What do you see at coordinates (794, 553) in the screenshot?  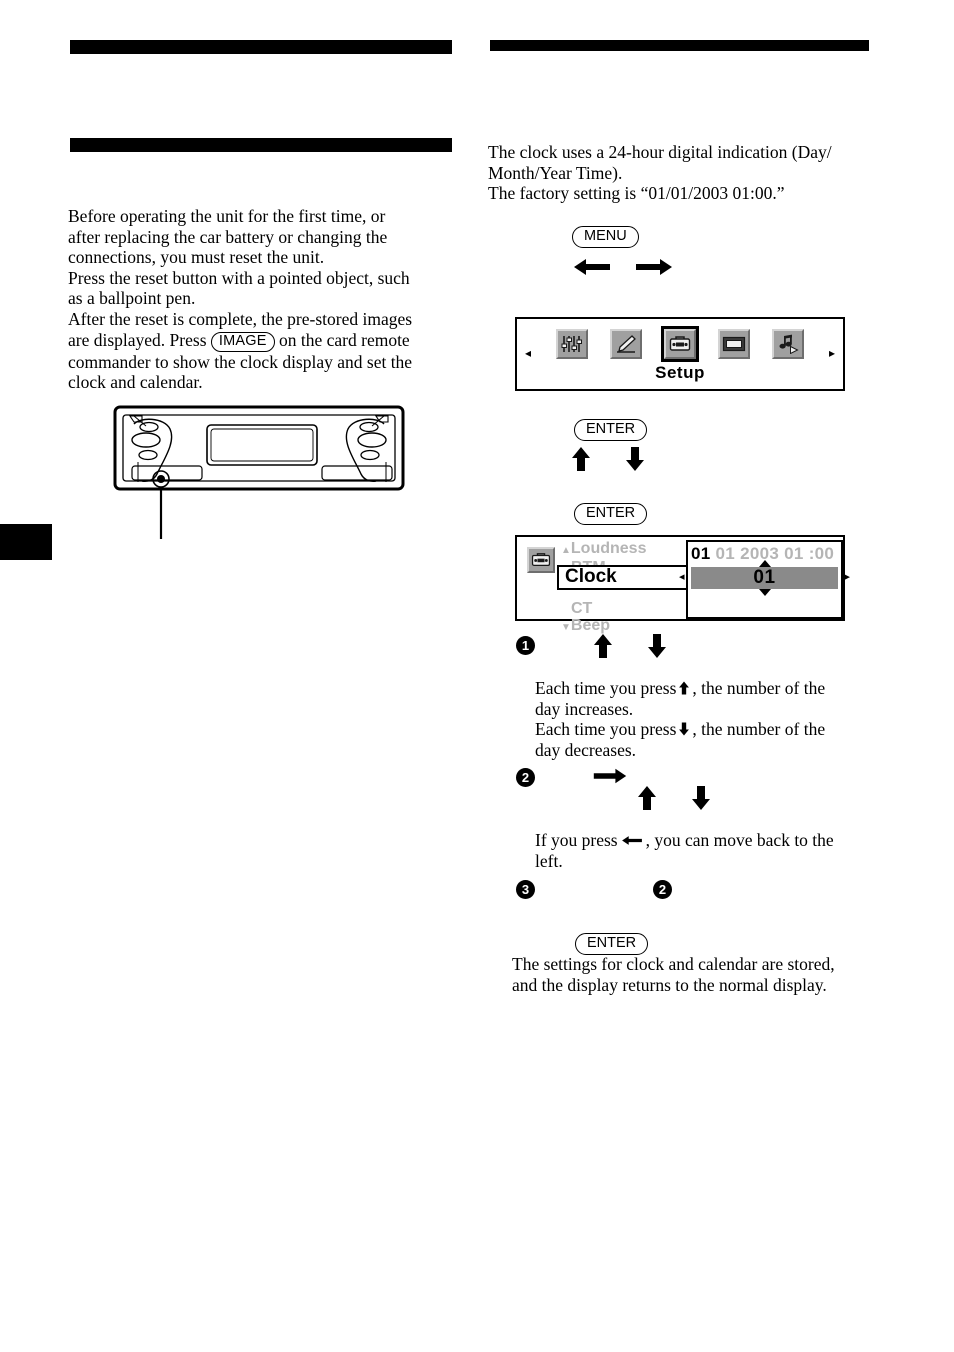 I see `clock-hour-field: 01` at bounding box center [794, 553].